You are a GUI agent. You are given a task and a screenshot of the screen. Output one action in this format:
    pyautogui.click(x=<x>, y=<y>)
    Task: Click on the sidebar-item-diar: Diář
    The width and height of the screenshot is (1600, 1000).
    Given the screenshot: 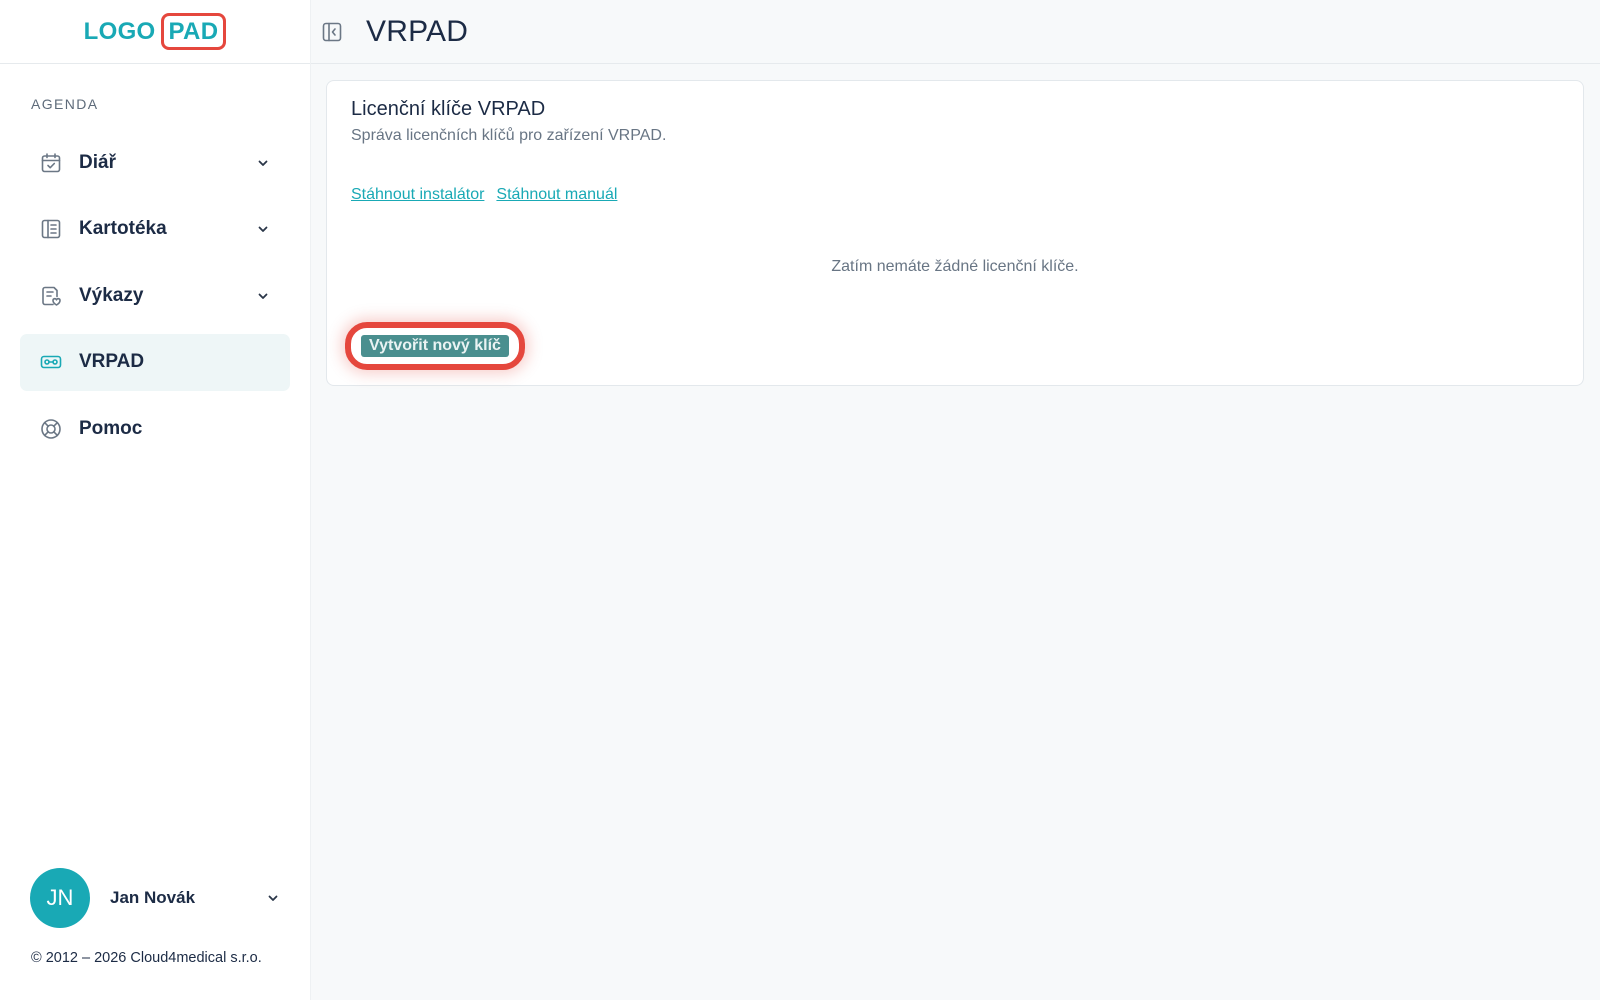 What is the action you would take?
    pyautogui.click(x=155, y=162)
    